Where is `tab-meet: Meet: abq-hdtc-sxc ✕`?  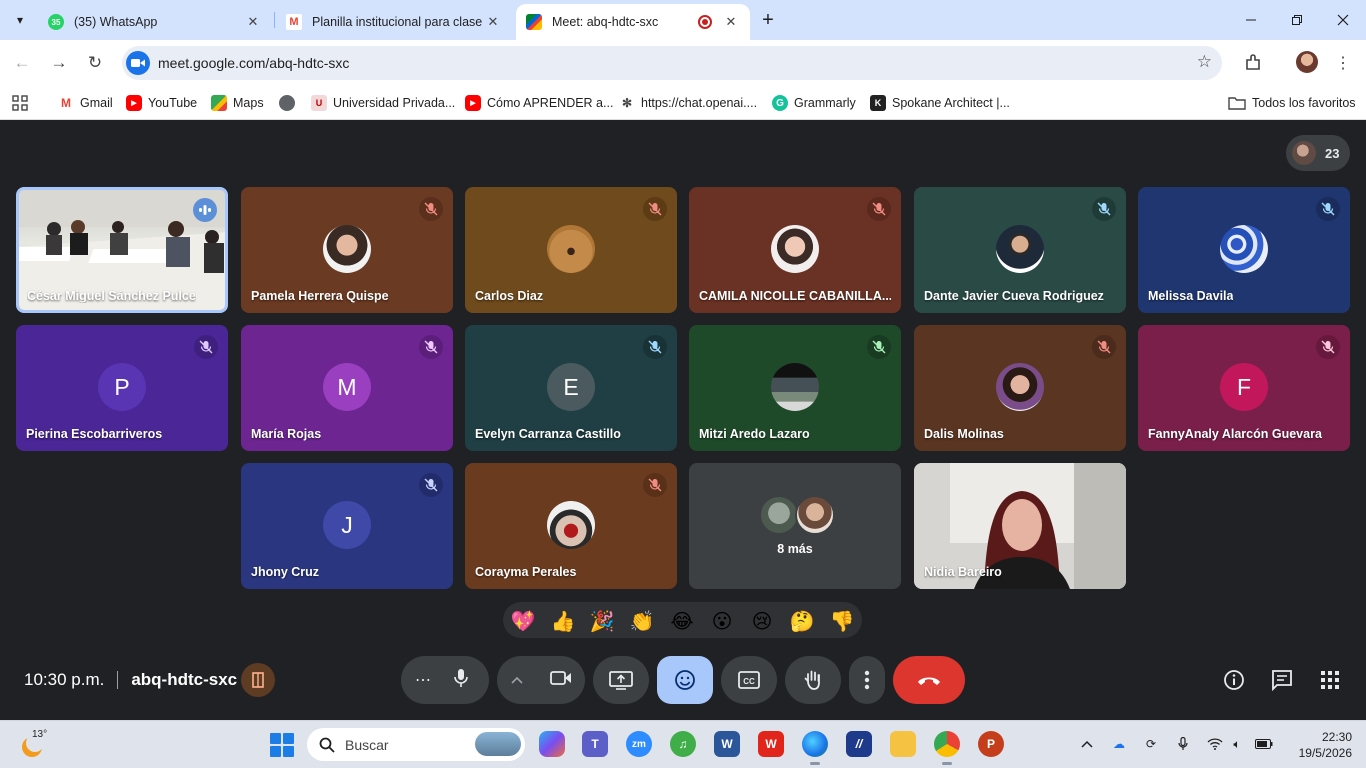
tab-meet: Meet: abq-hdtc-sxc ✕ is located at coordinates (633, 22).